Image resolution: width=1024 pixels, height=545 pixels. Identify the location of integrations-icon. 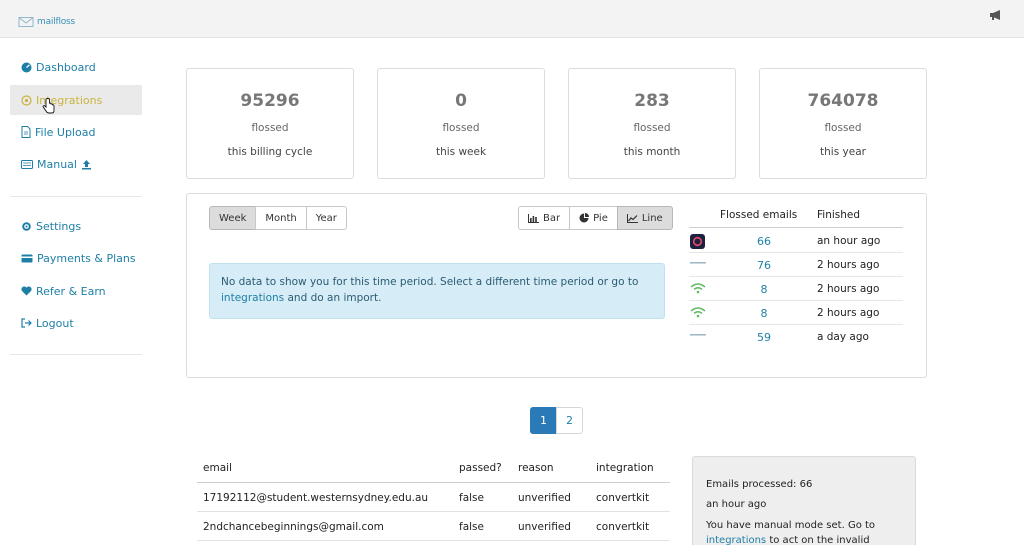
(26, 100).